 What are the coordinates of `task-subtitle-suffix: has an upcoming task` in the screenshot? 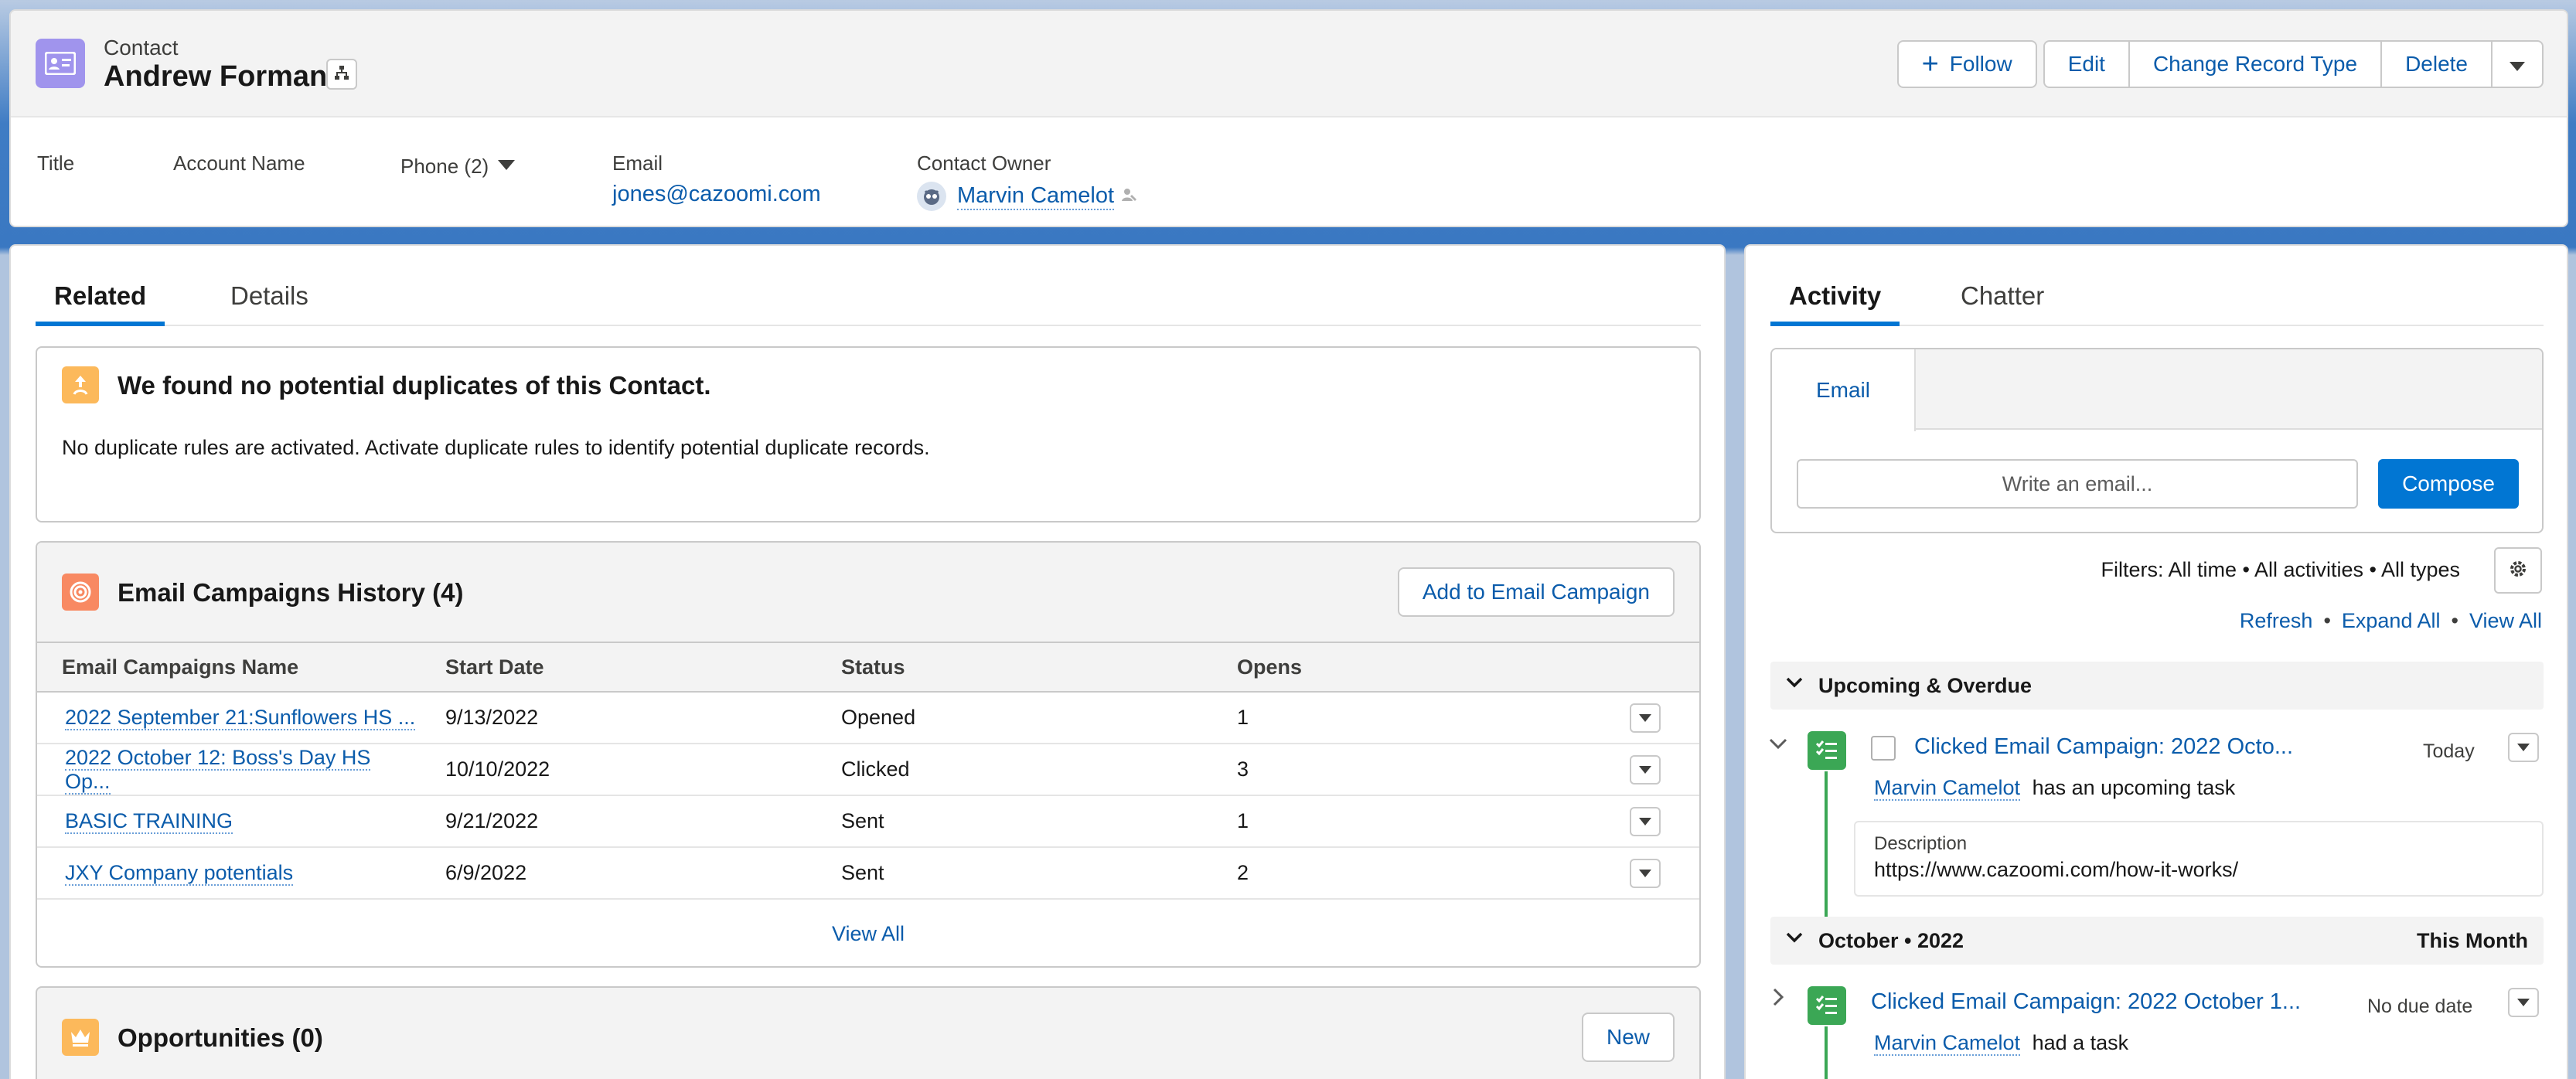 It's located at (2134, 787).